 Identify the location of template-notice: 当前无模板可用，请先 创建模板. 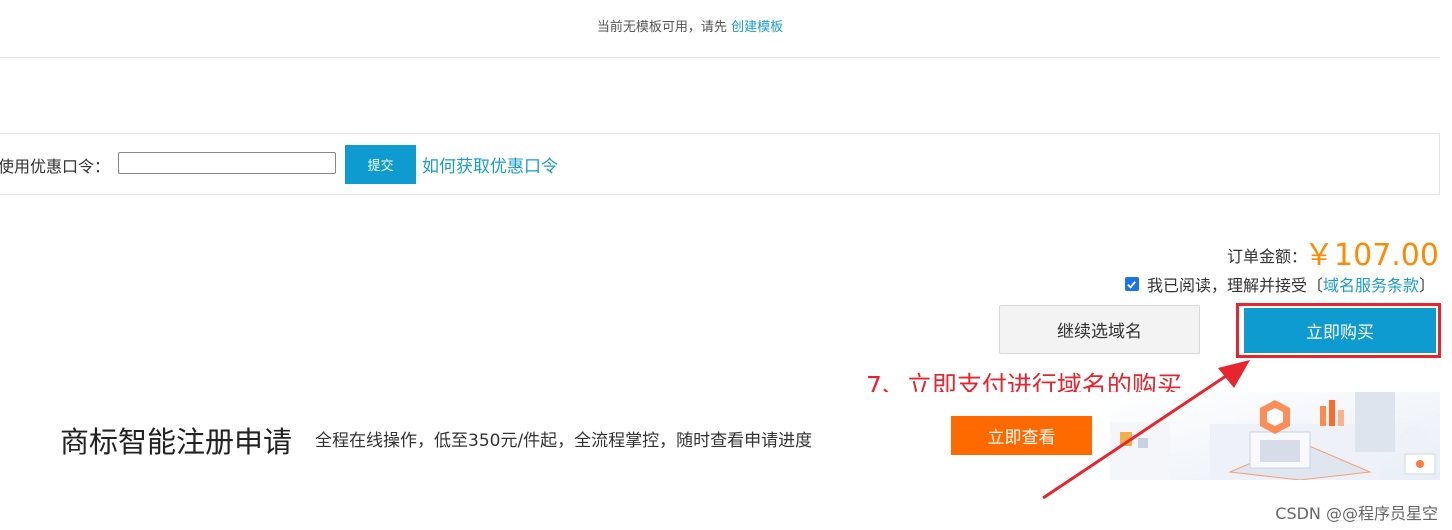
(690, 25).